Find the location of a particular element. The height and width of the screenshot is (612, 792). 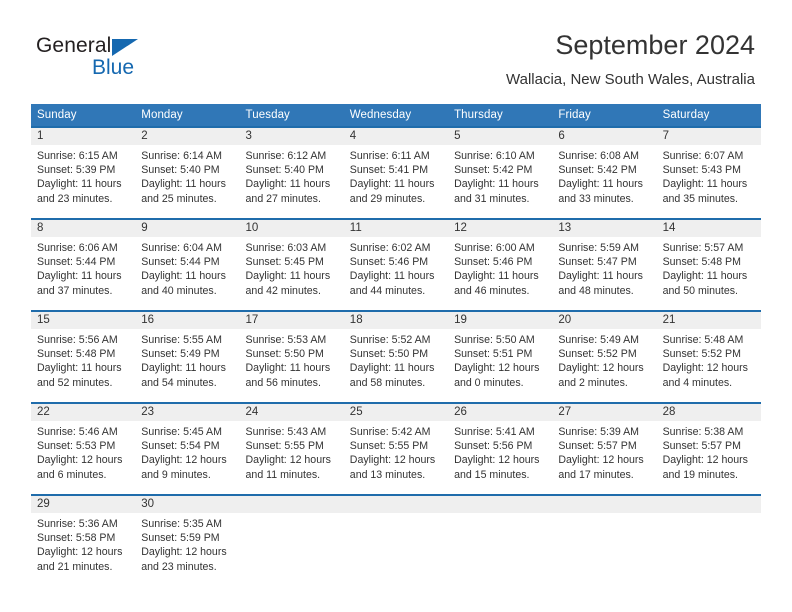

sunset-text: Sunset: 5:47 PM is located at coordinates (597, 262).